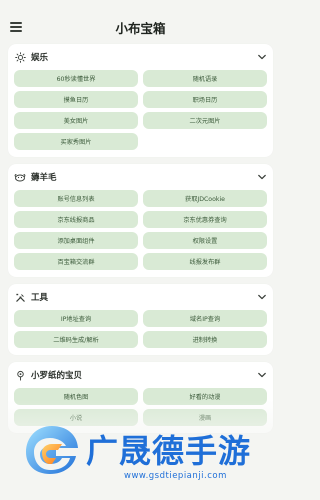 This screenshot has height=500, width=320. What do you see at coordinates (57, 376) in the screenshot?
I see `section-title: 小罗纸的宝贝` at bounding box center [57, 376].